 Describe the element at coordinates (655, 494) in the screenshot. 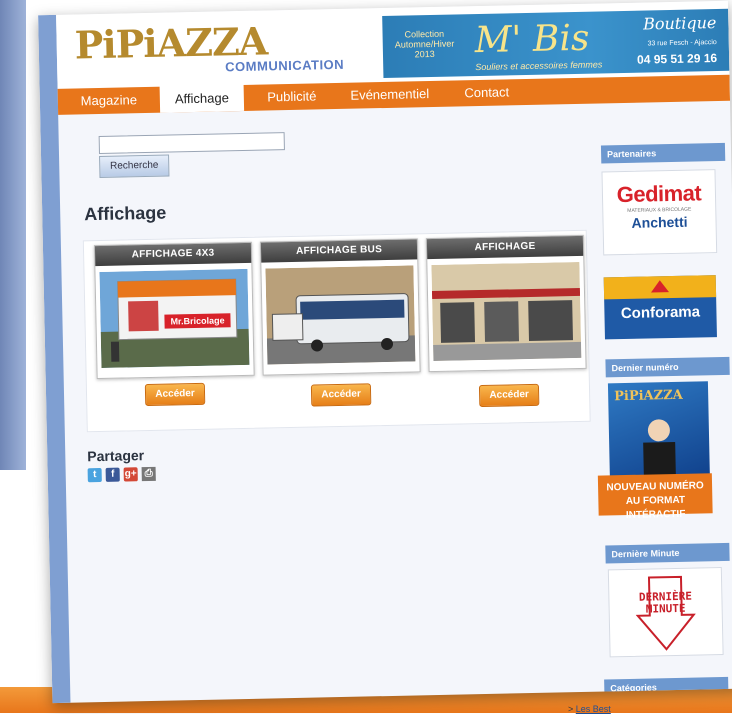

I see `new-issue-ribbon: NOUVEAU NUMÉRO AU FORMAT INTÉRACTIF` at that location.